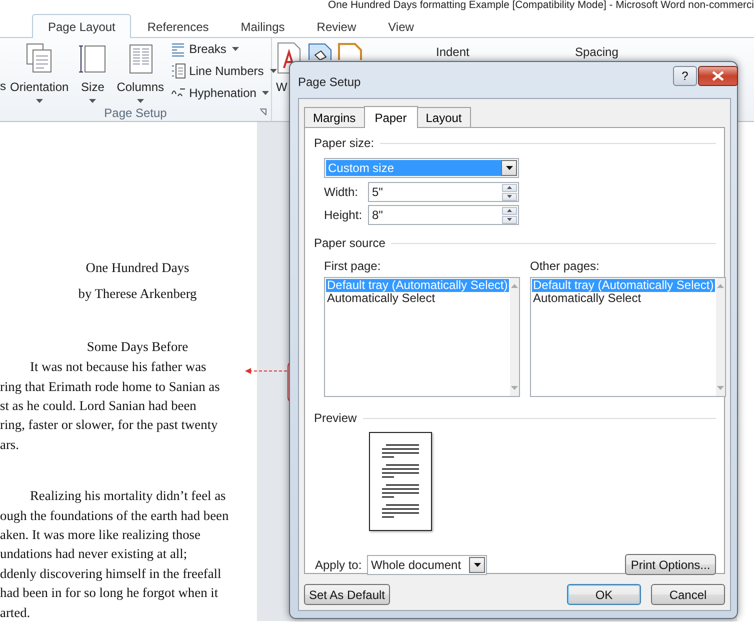 This screenshot has width=754, height=622. What do you see at coordinates (443, 192) in the screenshot?
I see `spin-field: 5"` at bounding box center [443, 192].